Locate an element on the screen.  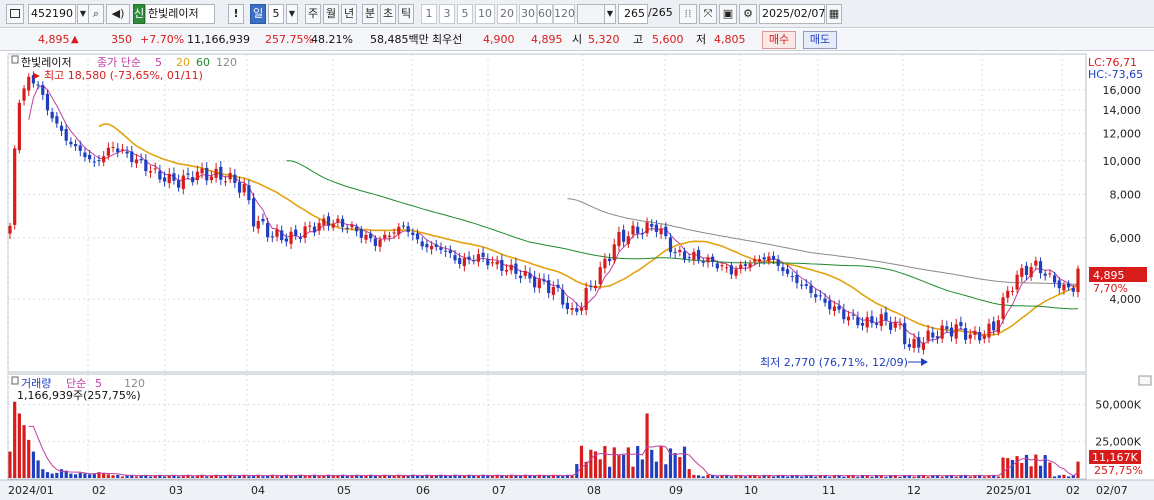
interval-1-button: 1 is located at coordinates (429, 14).